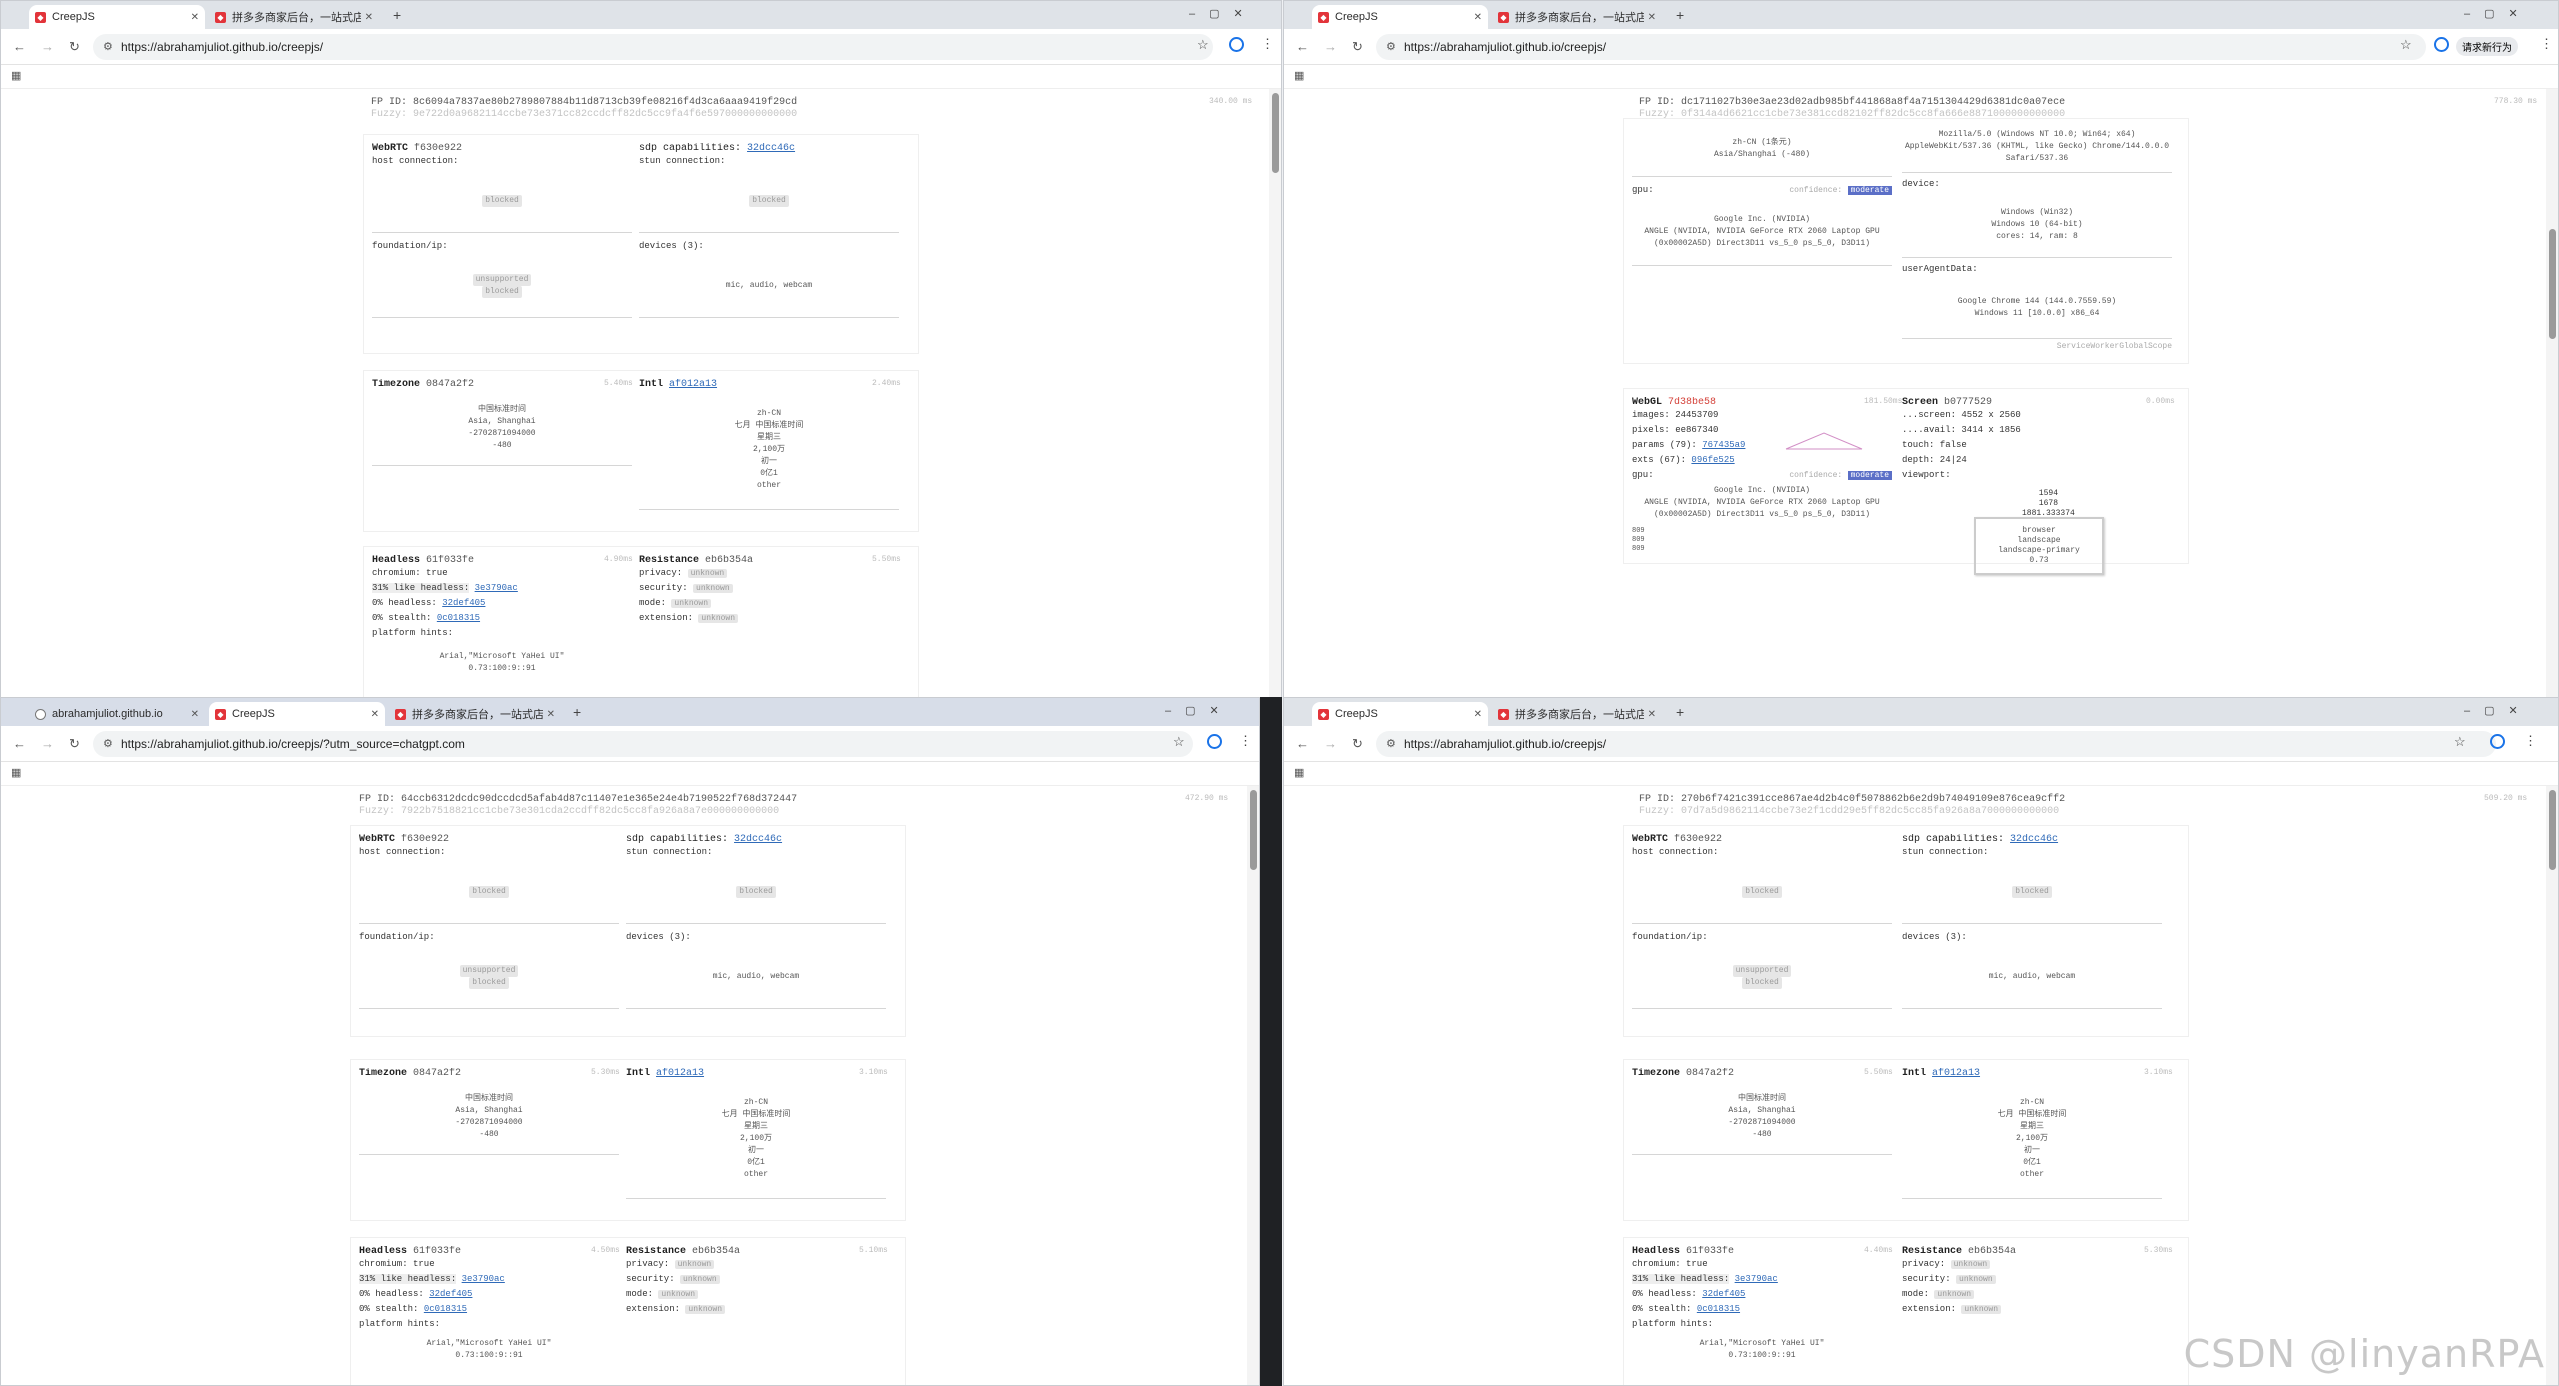 This screenshot has height=1386, width=2559. What do you see at coordinates (771, 148) in the screenshot?
I see `sdp-hash-link: 32dcc46c` at bounding box center [771, 148].